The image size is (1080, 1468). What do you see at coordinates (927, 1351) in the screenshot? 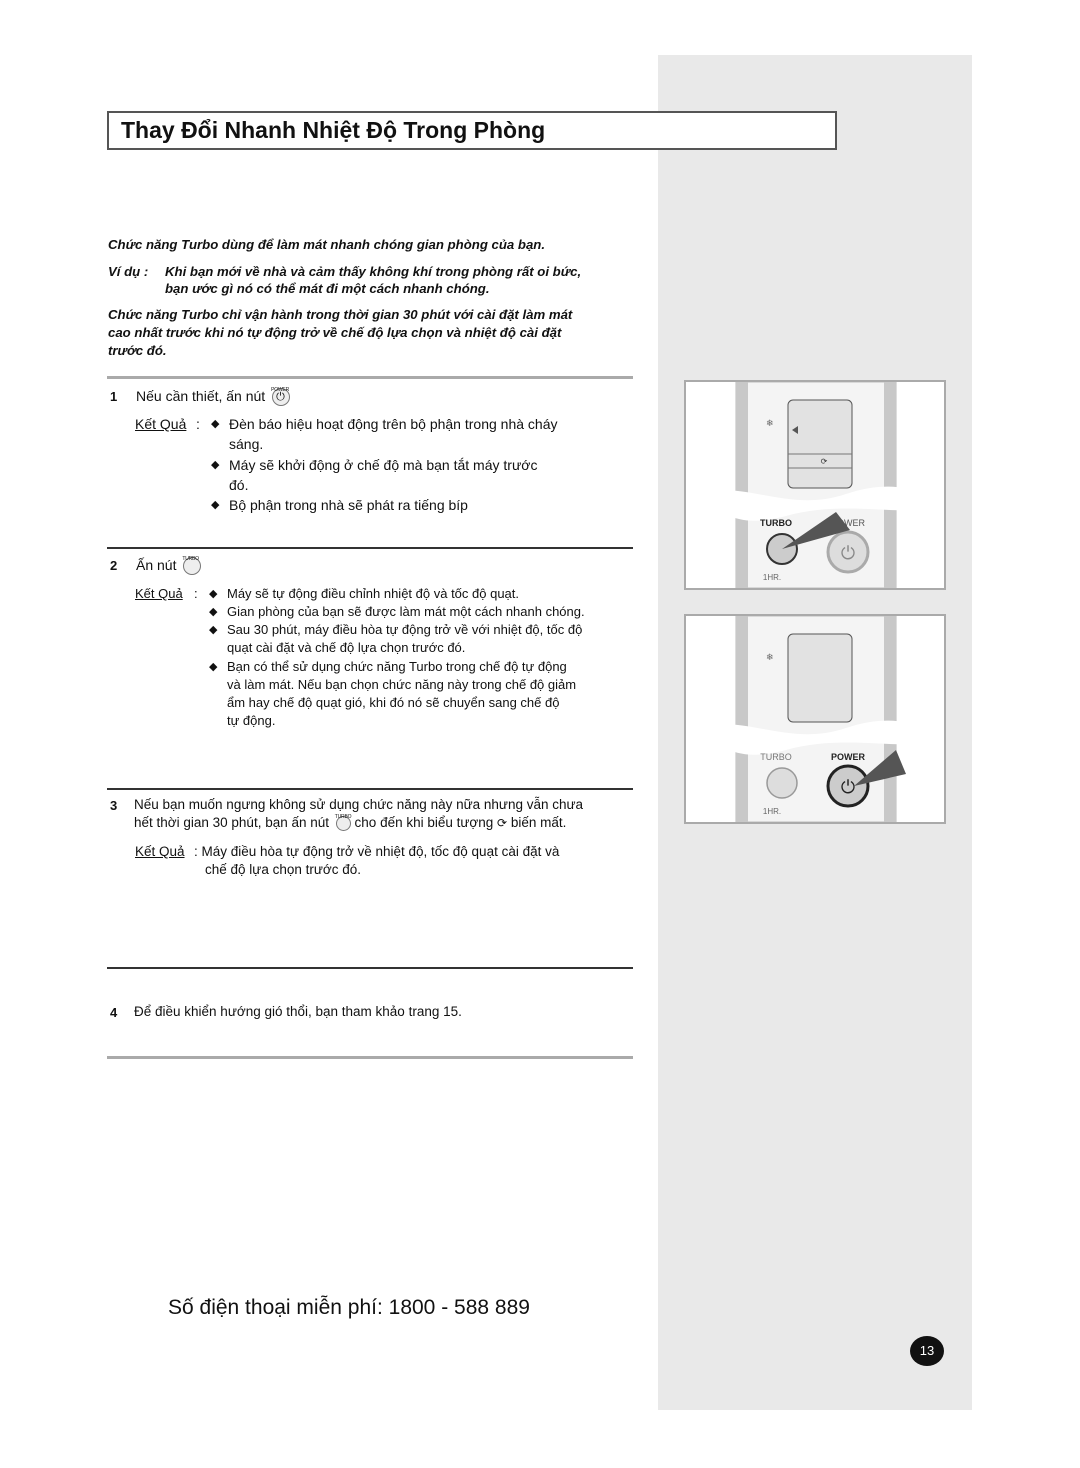
I see `page-number: 13` at bounding box center [927, 1351].